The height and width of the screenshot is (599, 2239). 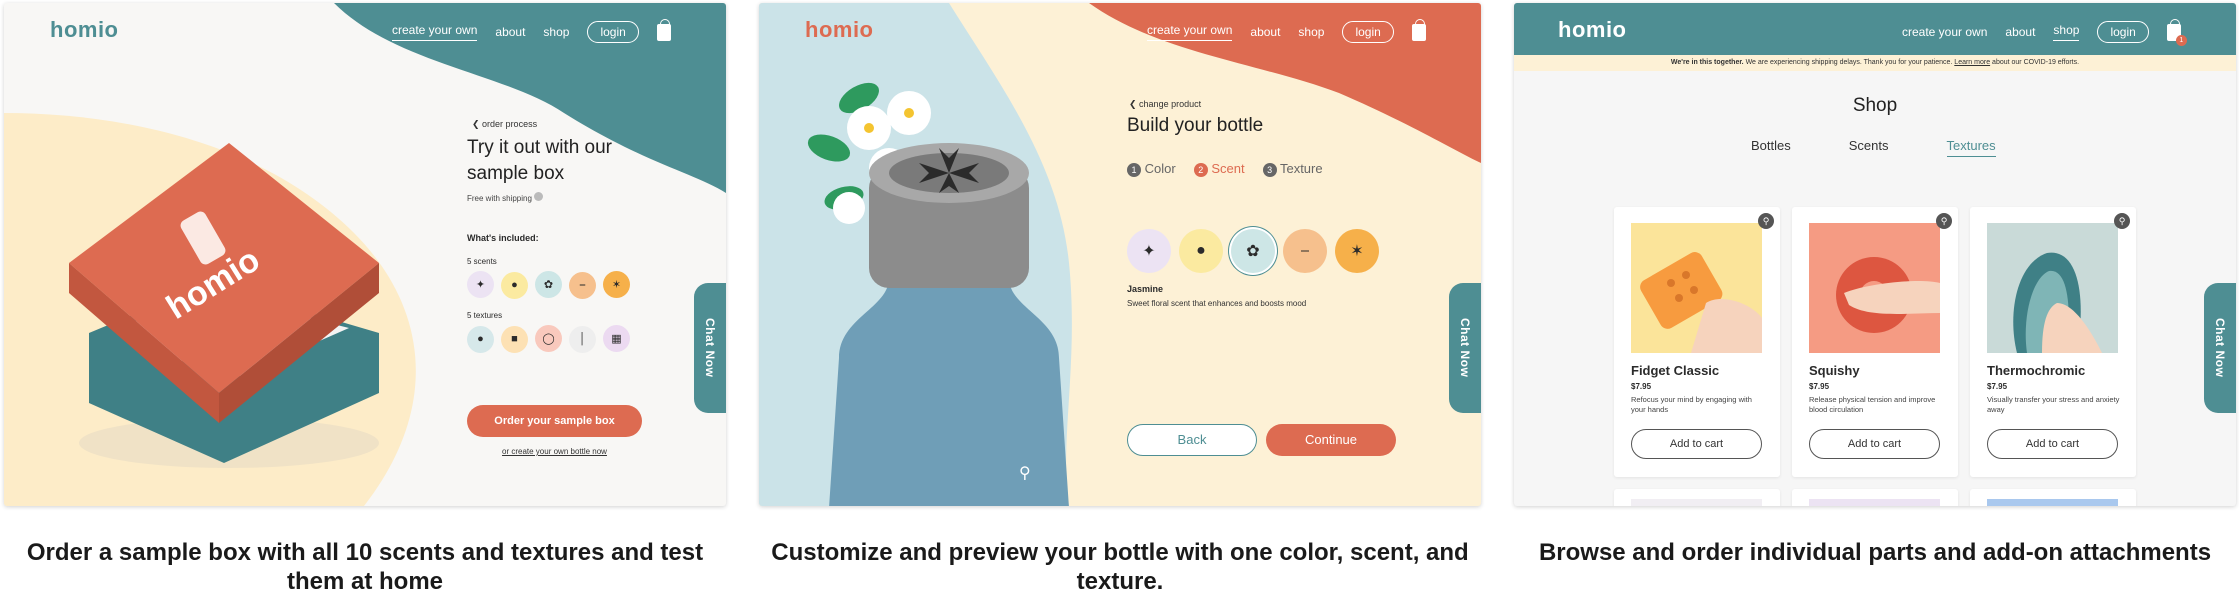 I want to click on shop-heading: Shop, so click(x=1875, y=105).